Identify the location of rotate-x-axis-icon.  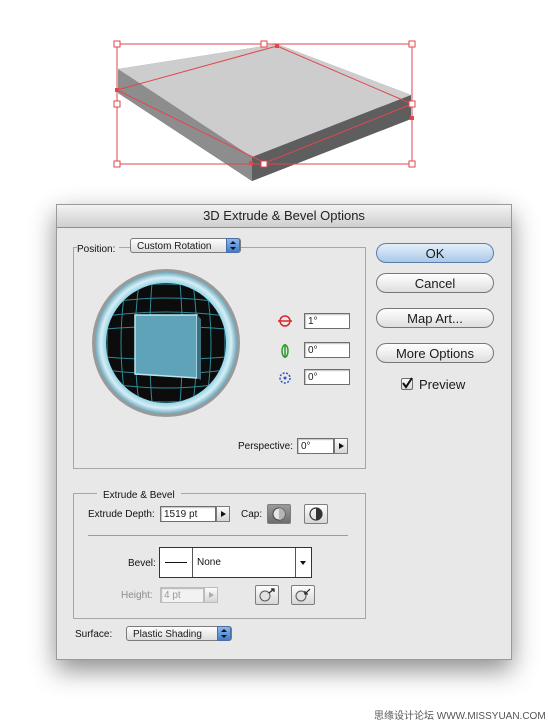
(285, 321).